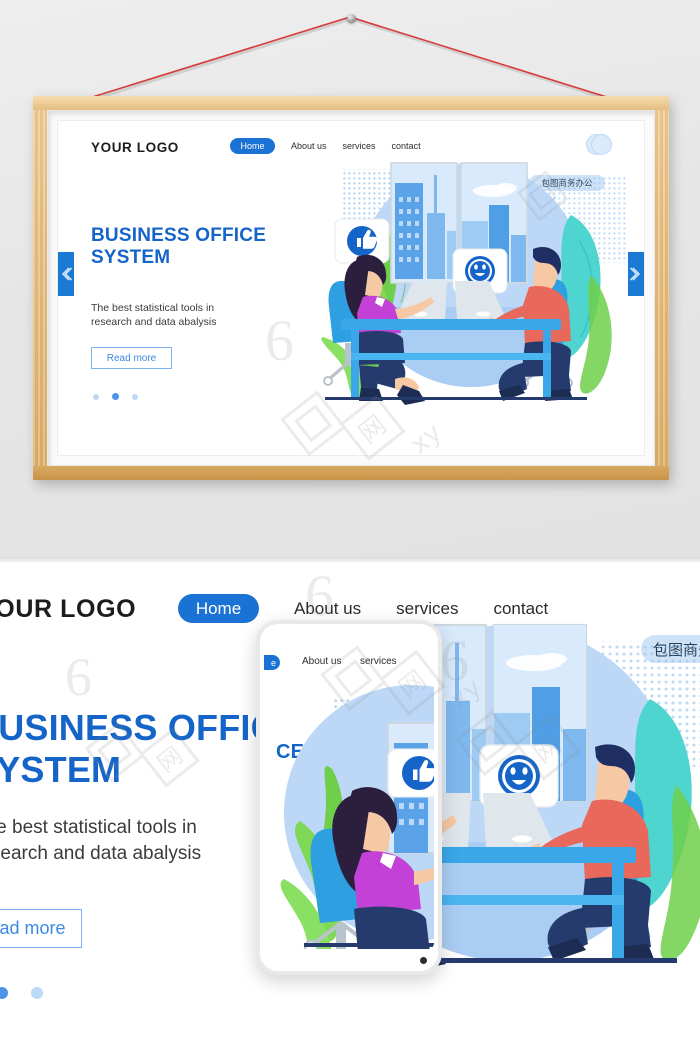  I want to click on main-nav: Home About us services contact, so click(325, 146).